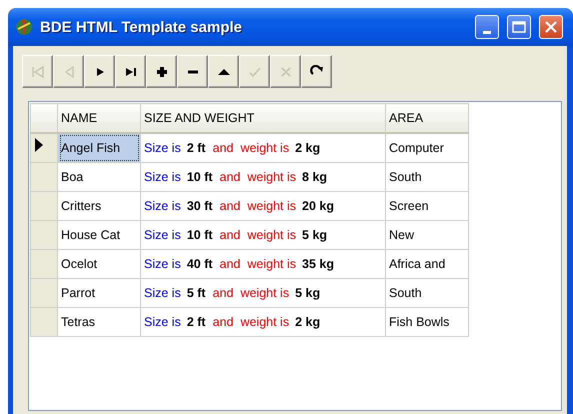 Image resolution: width=573 pixels, height=414 pixels. Describe the element at coordinates (263, 264) in the screenshot. I see `table-cell: Size is 40 ft and weight is 35 kg` at that location.